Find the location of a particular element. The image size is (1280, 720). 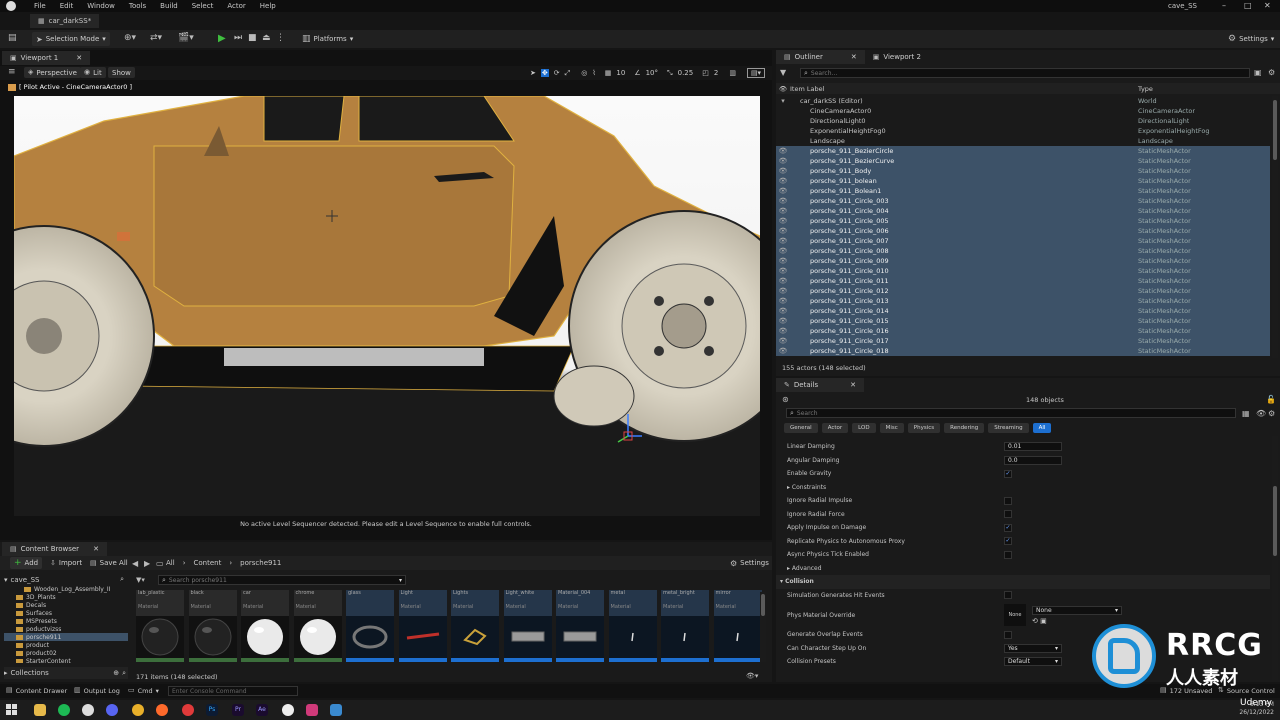

folder-item: 3D_Plants is located at coordinates (66, 597).